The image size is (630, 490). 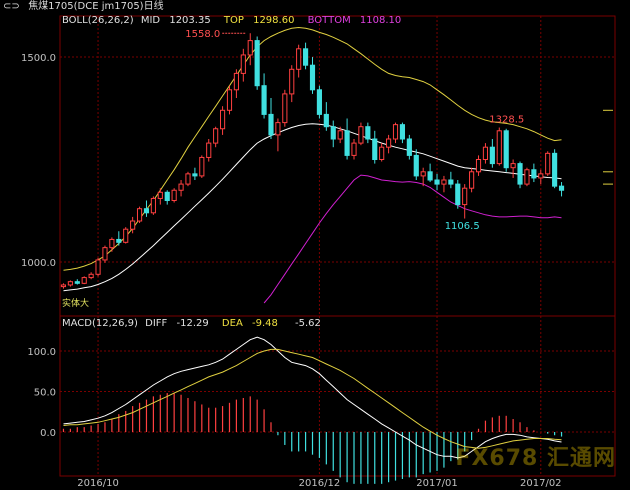 I want to click on top-value: 1298.60, so click(x=274, y=20).